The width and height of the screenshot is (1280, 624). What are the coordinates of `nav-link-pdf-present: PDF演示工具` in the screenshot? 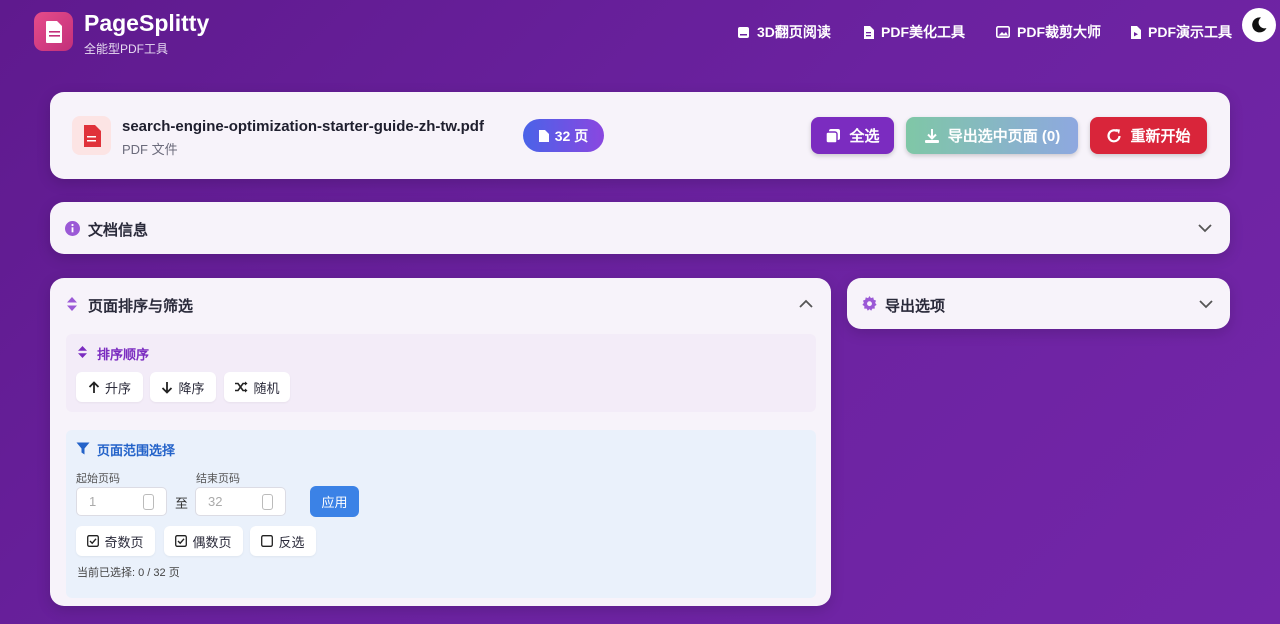 It's located at (1181, 32).